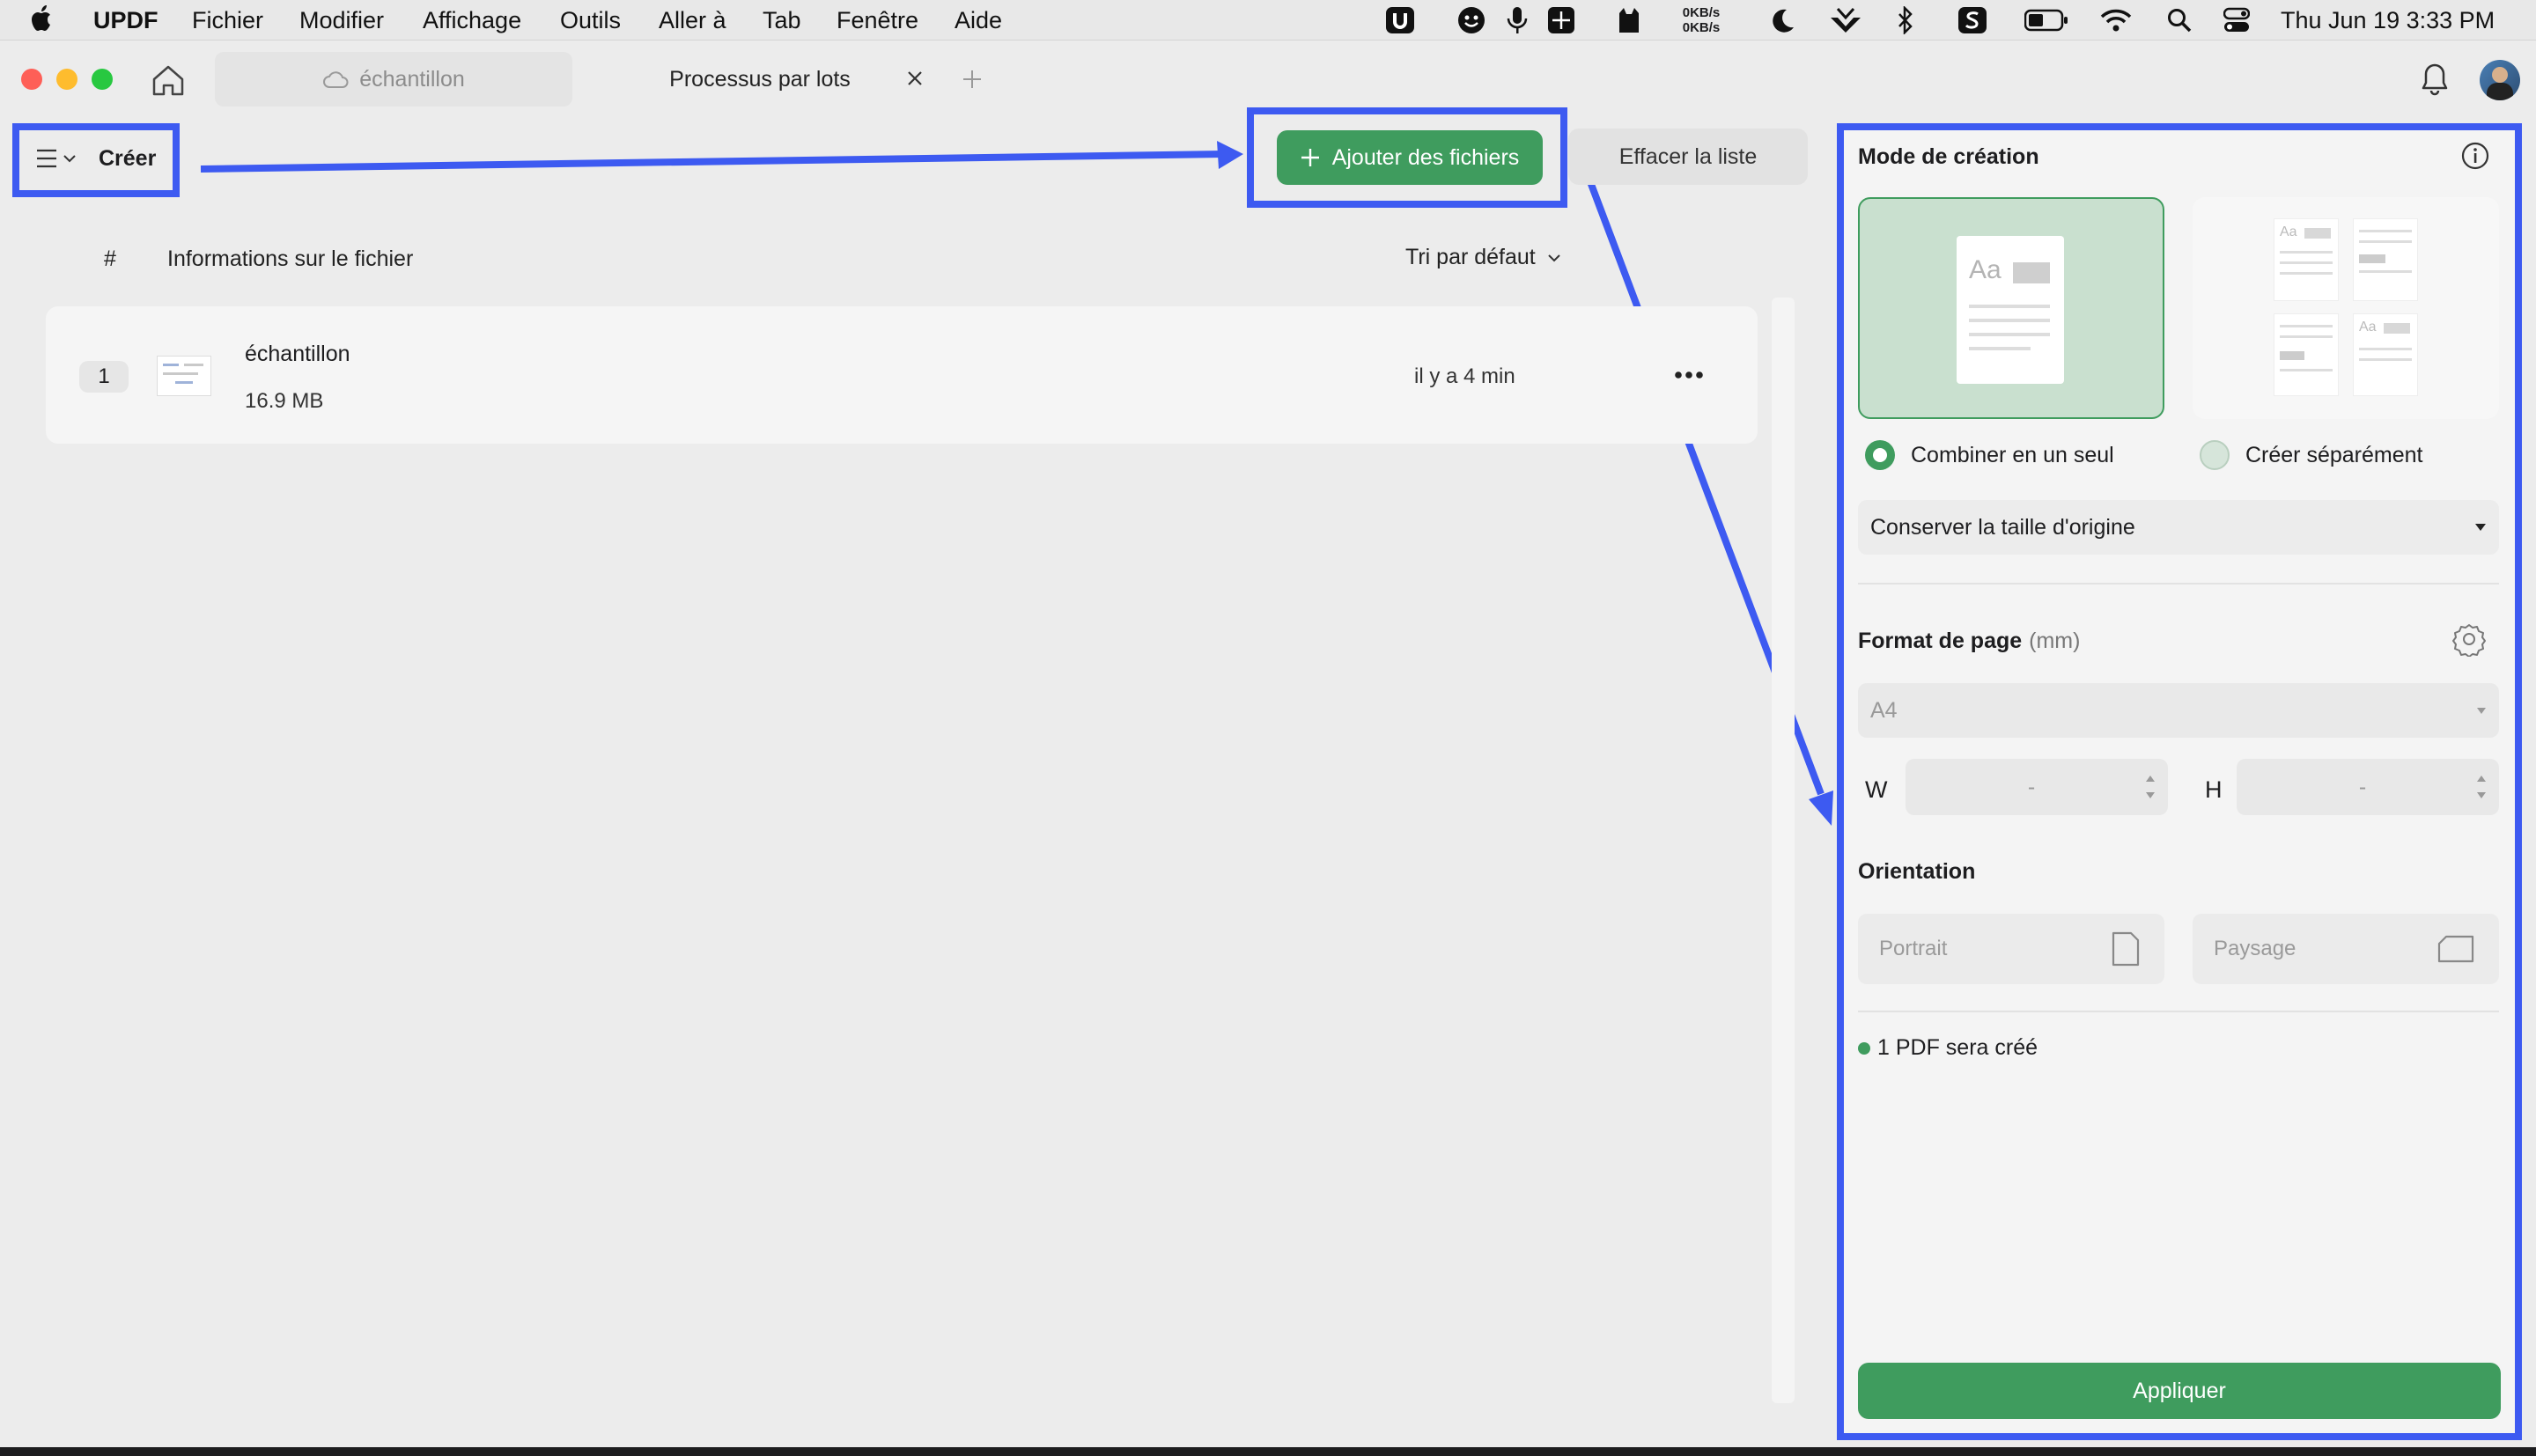 The image size is (2536, 1456). I want to click on chevron-down-icon, so click(1554, 257).